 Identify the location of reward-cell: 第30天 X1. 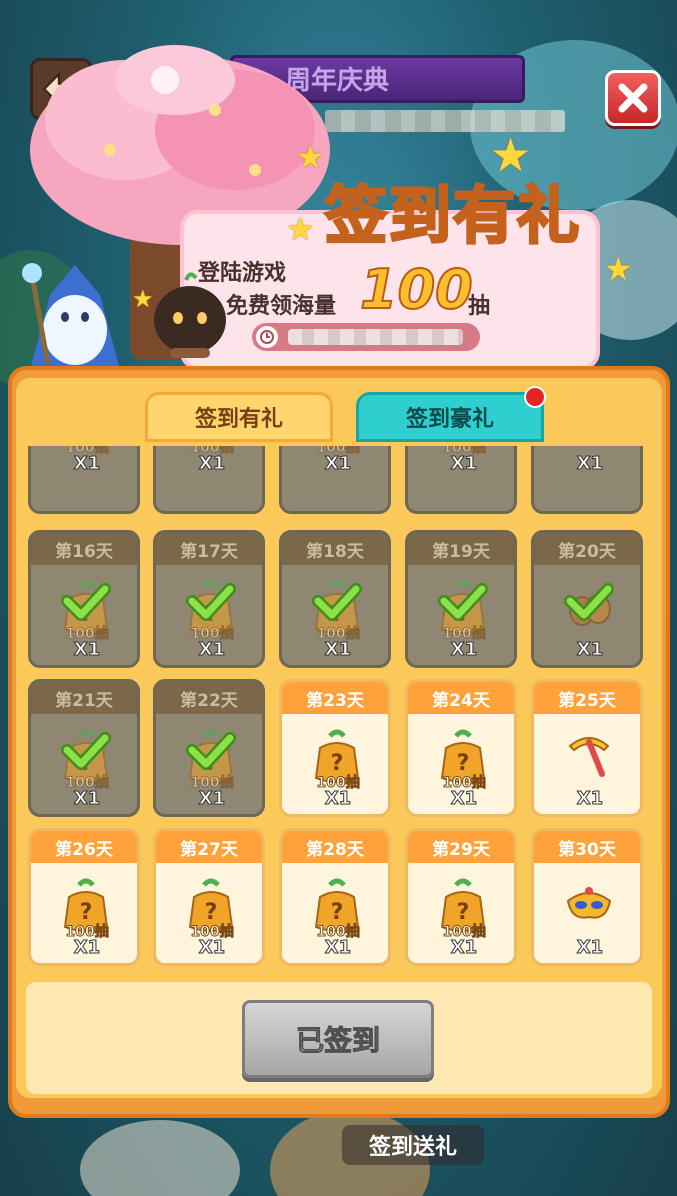
(587, 897).